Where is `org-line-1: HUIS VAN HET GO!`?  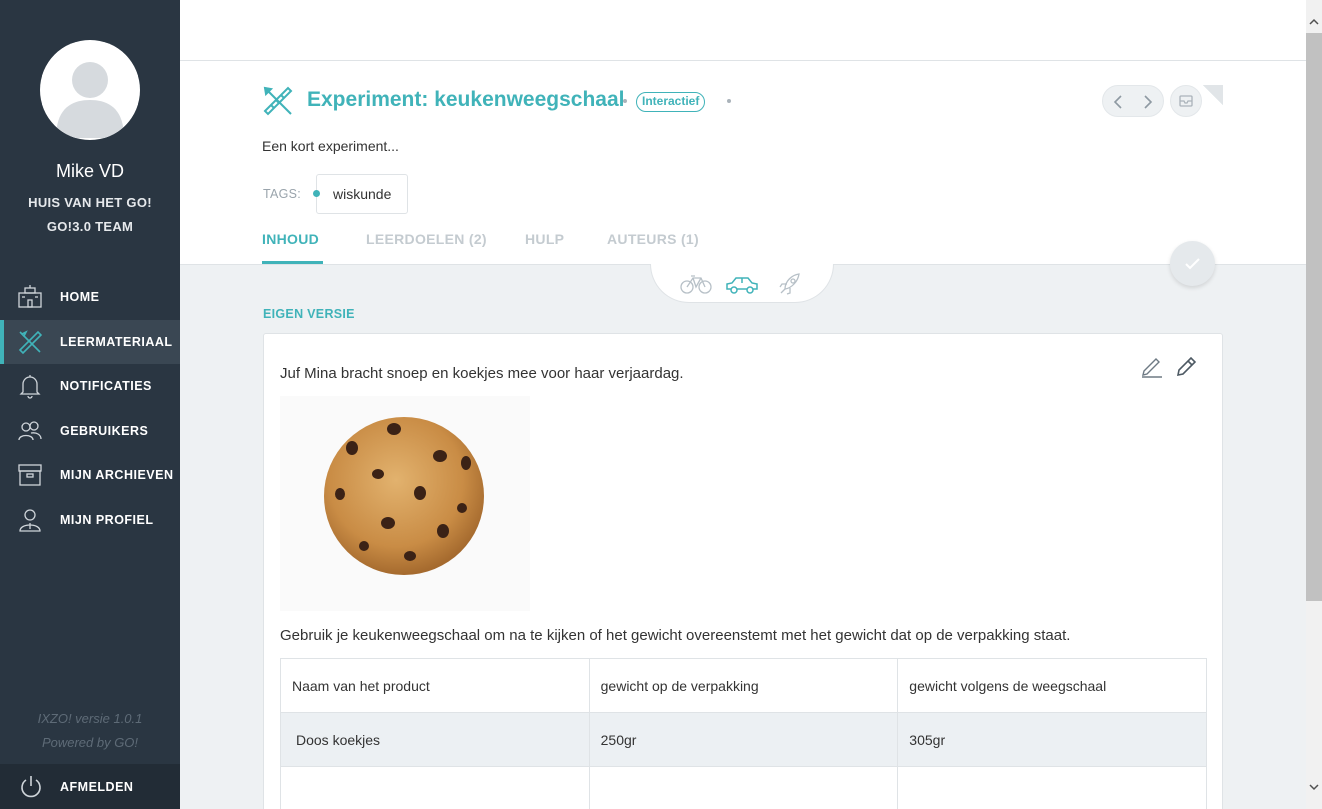
org-line-1: HUIS VAN HET GO! is located at coordinates (90, 202).